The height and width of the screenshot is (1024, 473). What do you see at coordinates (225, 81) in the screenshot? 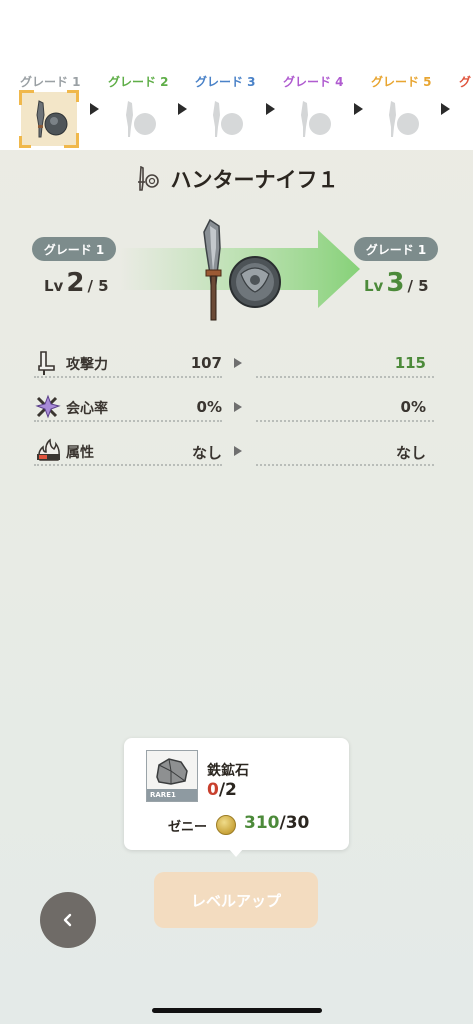
I see `grade-3-label: グレード 3` at bounding box center [225, 81].